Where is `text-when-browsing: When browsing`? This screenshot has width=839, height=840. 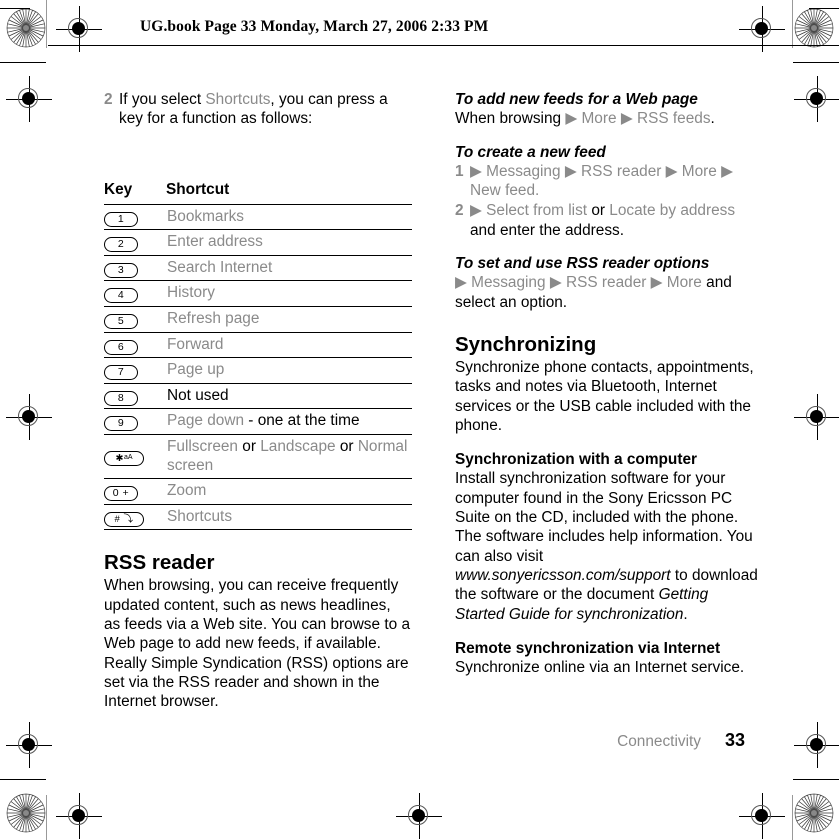 text-when-browsing: When browsing is located at coordinates (510, 119).